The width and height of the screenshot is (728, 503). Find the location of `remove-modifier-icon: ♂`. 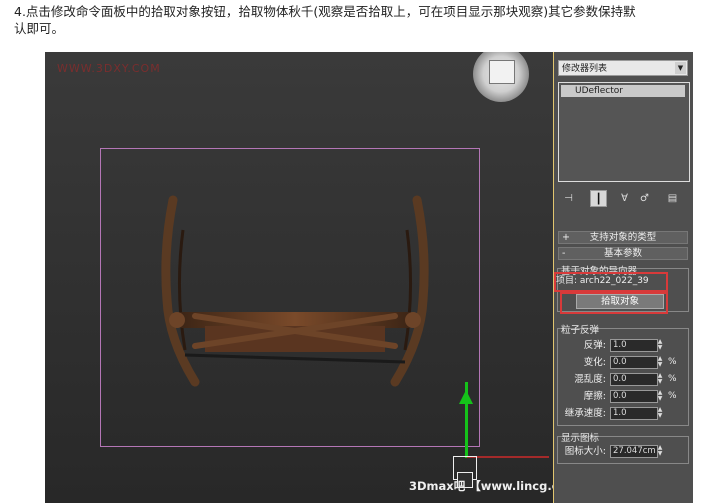

remove-modifier-icon: ♂ is located at coordinates (644, 198).